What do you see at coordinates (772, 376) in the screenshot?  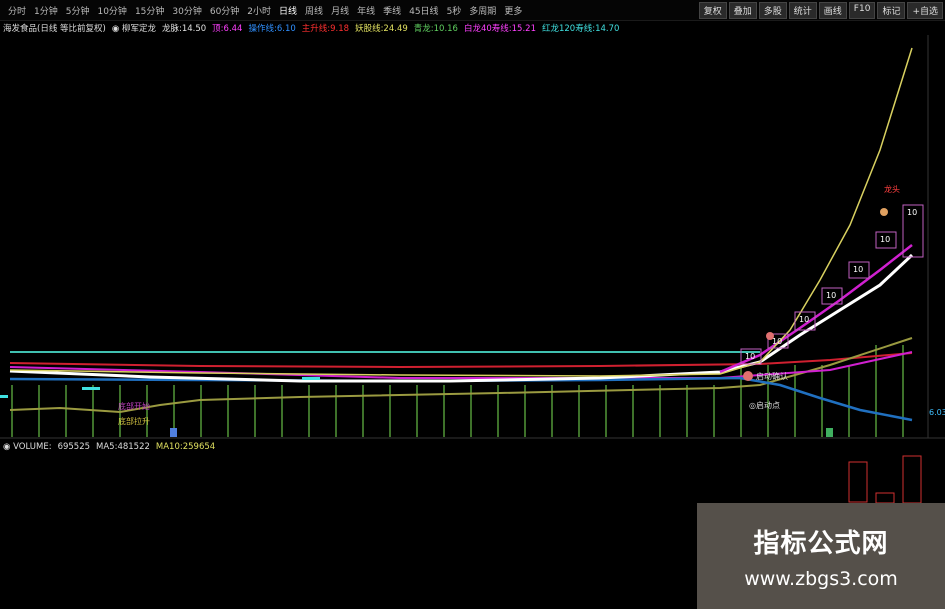 I see `confirm-label: 启动确认` at bounding box center [772, 376].